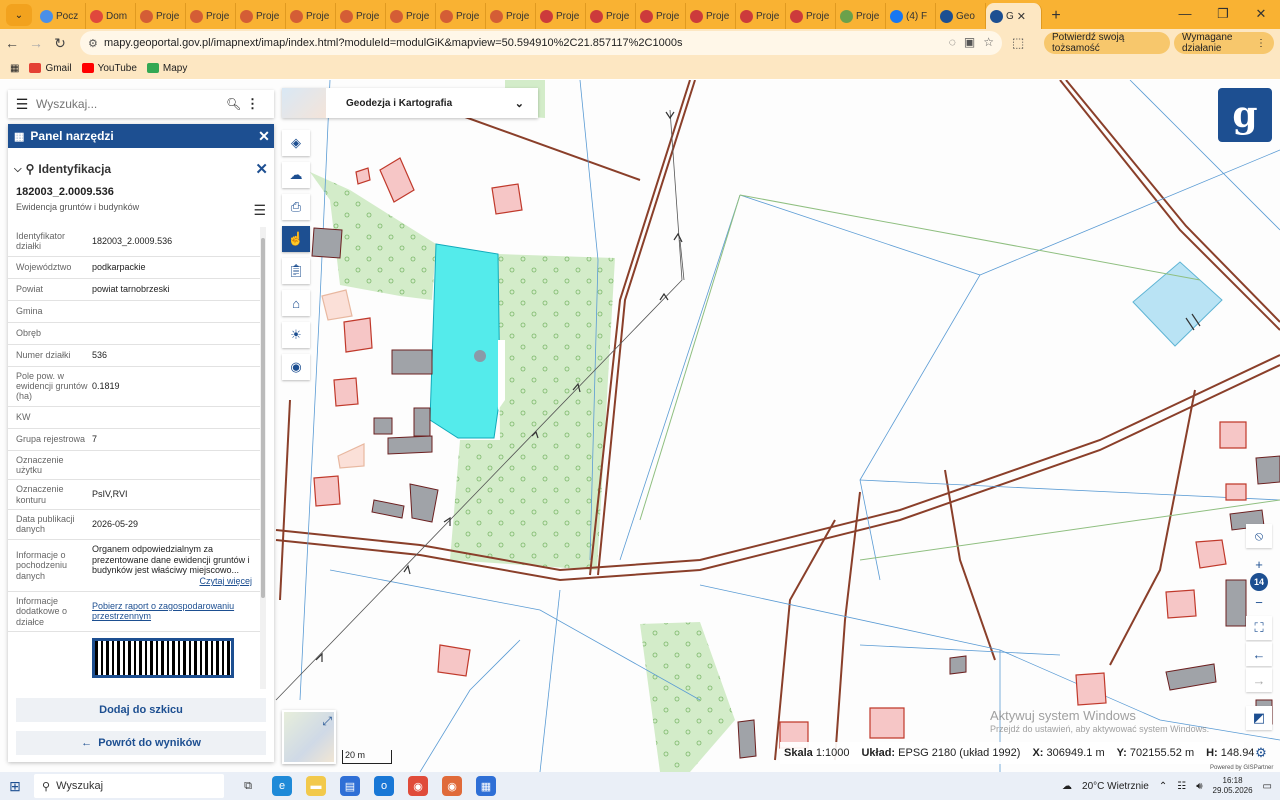 This screenshot has height=800, width=1280. I want to click on store-icon: ▤, so click(350, 786).